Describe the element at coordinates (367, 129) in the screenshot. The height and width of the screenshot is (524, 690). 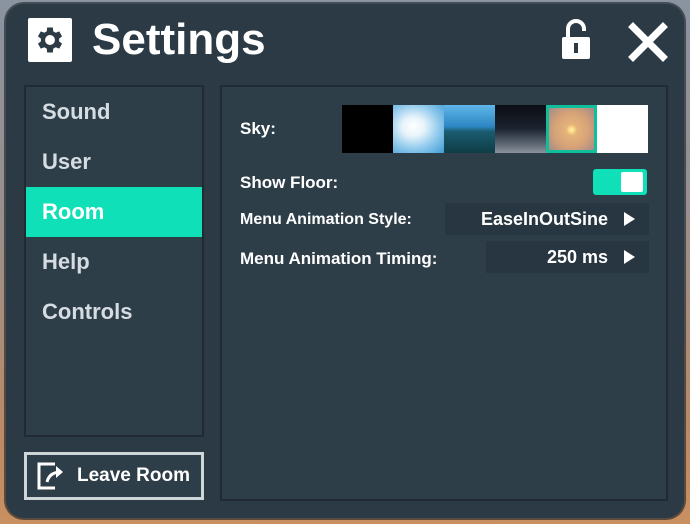
I see `sky-option-black` at that location.